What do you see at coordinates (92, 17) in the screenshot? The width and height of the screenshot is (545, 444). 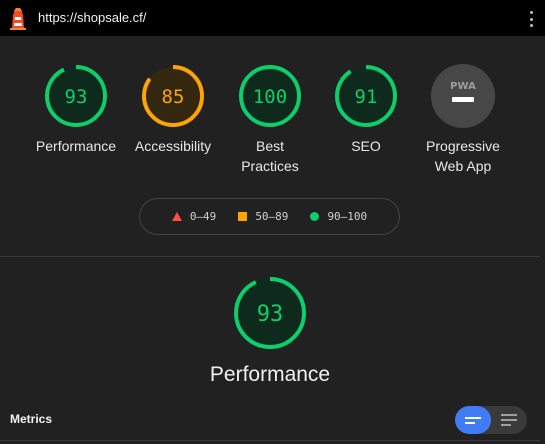 I see `page-url: https://shopsale.cf/` at bounding box center [92, 17].